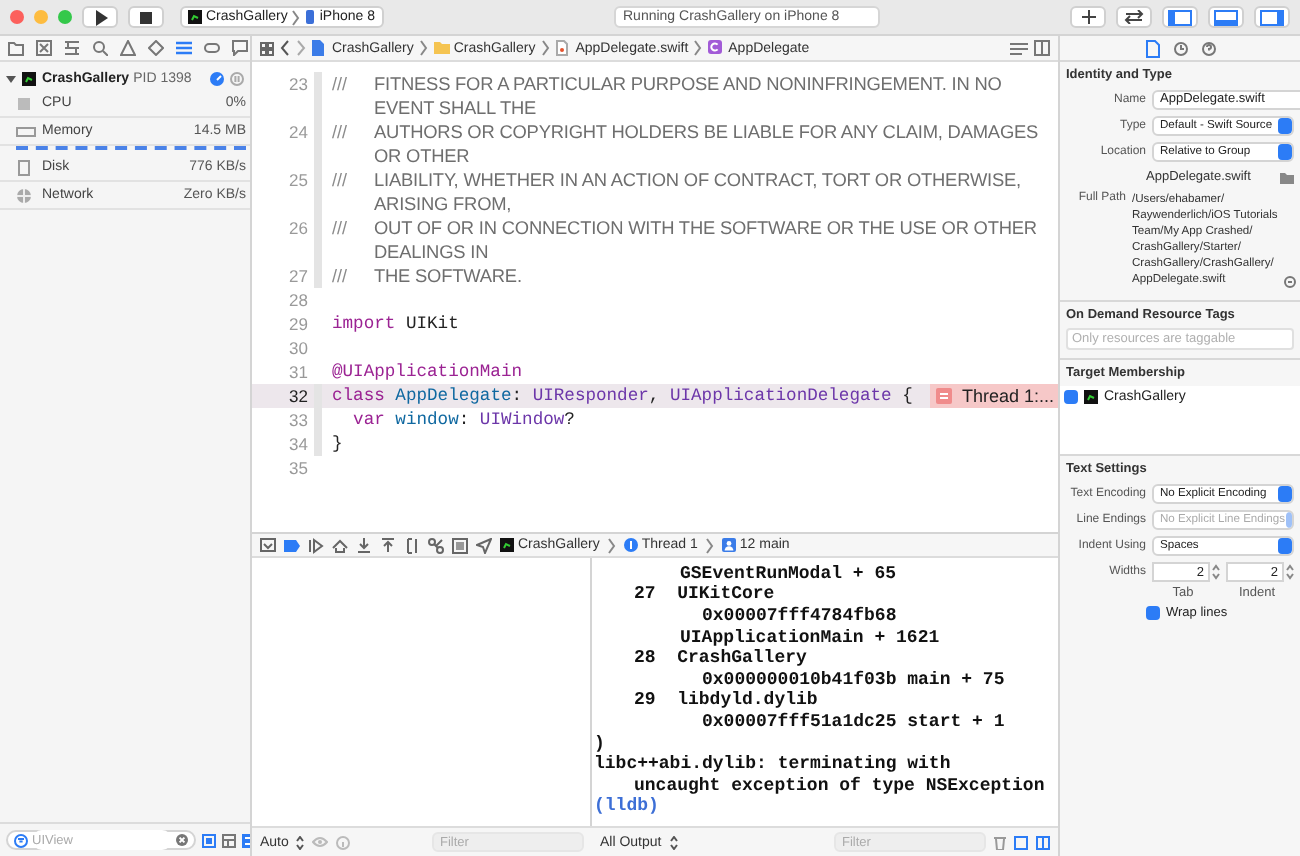  Describe the element at coordinates (298, 324) in the screenshot. I see `line-number: 29` at that location.